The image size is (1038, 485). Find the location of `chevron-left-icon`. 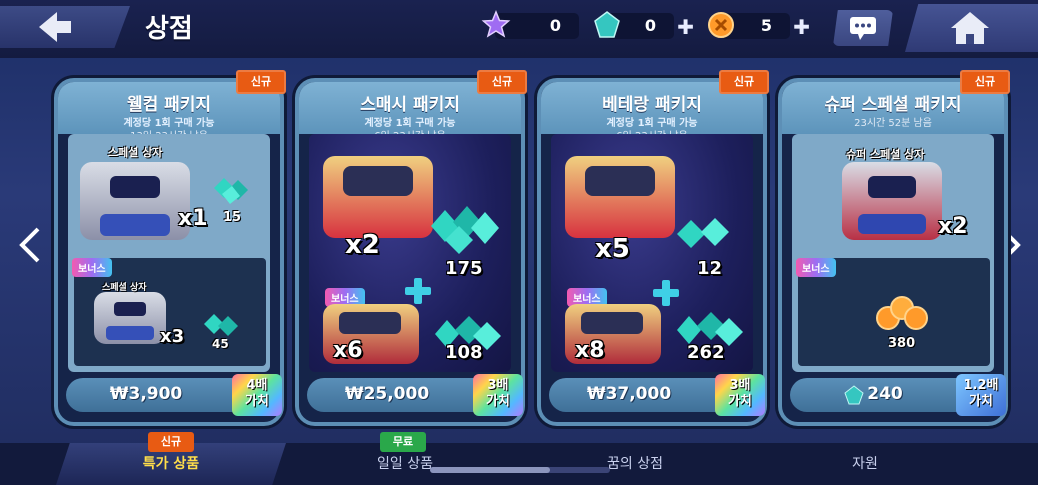

chevron-left-icon is located at coordinates (29, 245).